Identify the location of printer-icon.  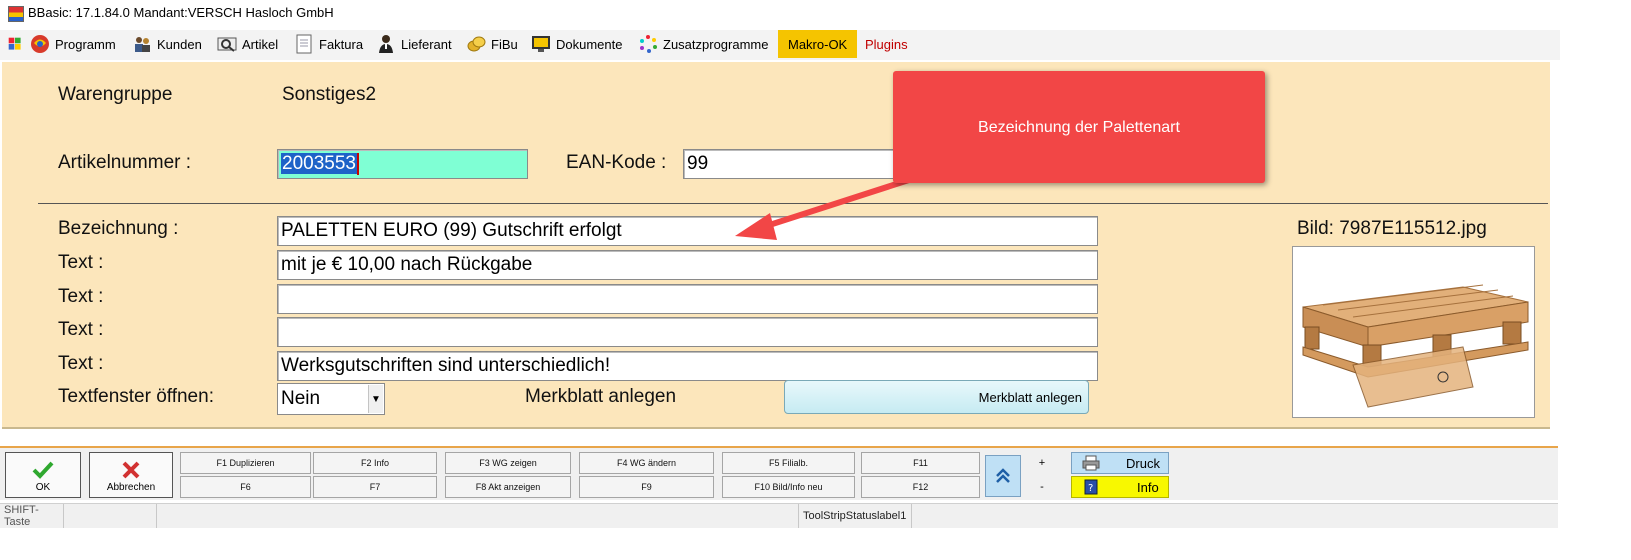
(1091, 463).